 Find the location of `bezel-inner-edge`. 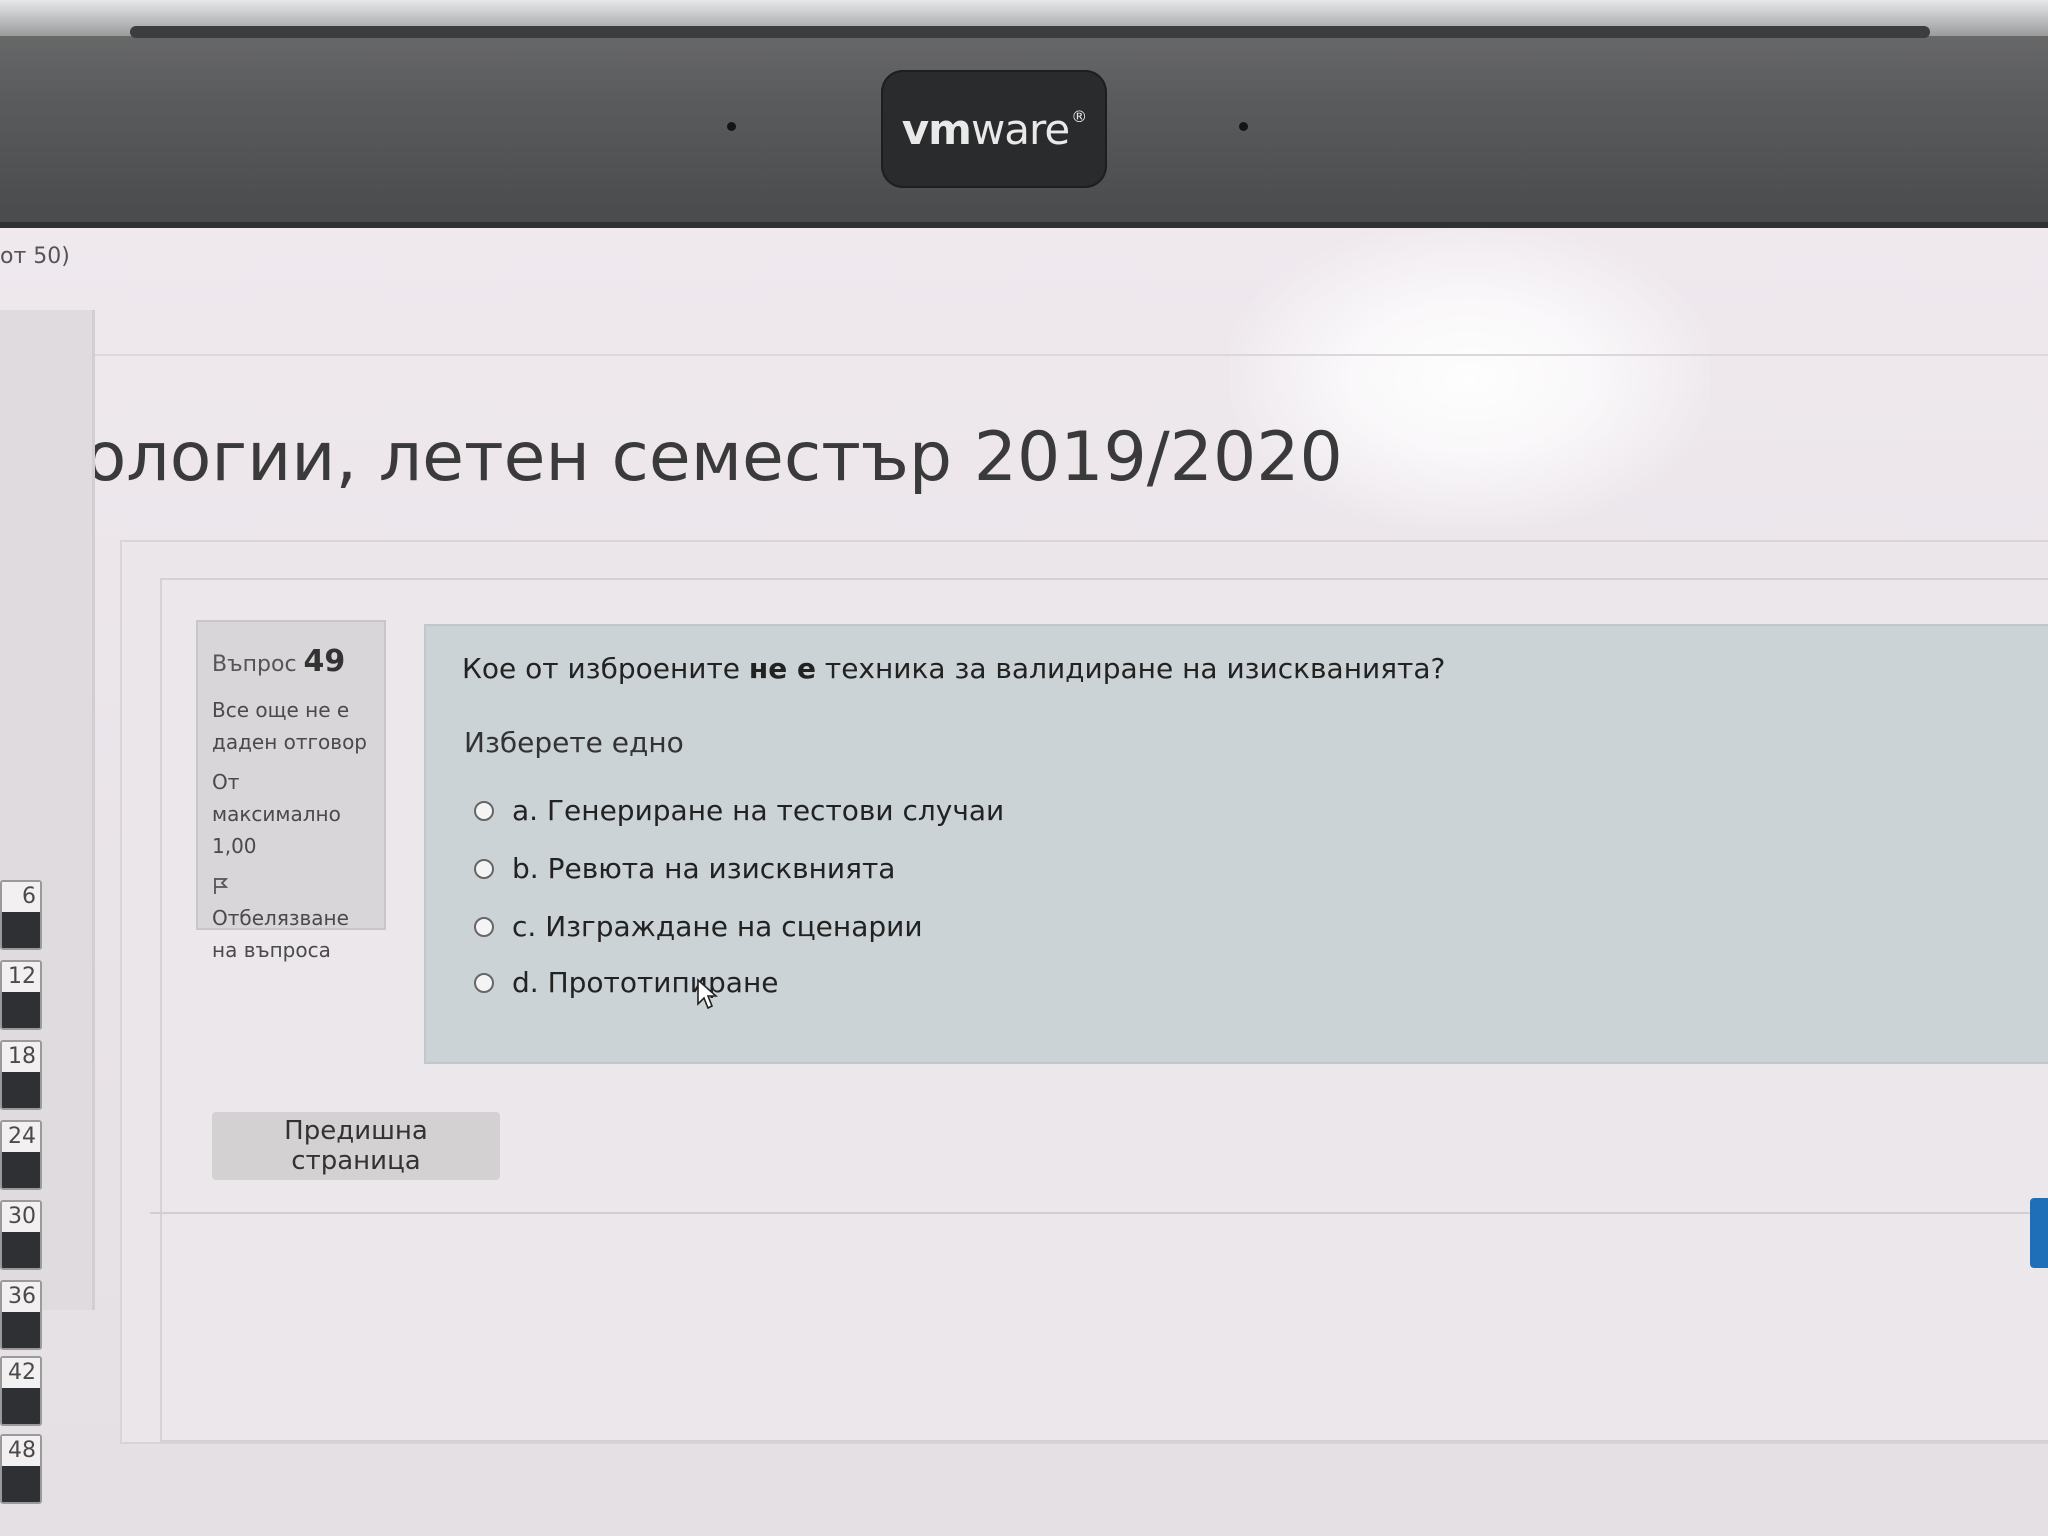

bezel-inner-edge is located at coordinates (1030, 32).